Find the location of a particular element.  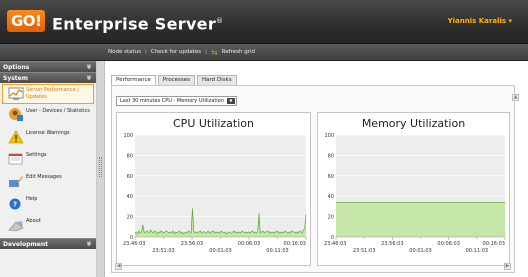

app-title: Enterprise Server® is located at coordinates (137, 22).